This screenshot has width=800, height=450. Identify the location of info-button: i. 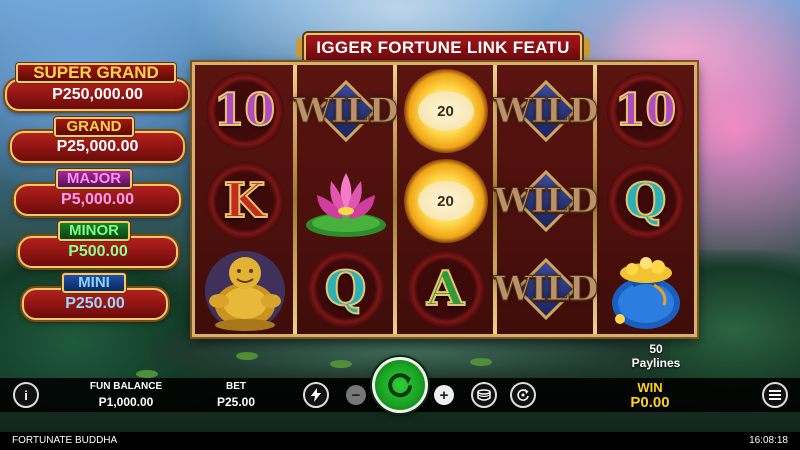
(26, 395).